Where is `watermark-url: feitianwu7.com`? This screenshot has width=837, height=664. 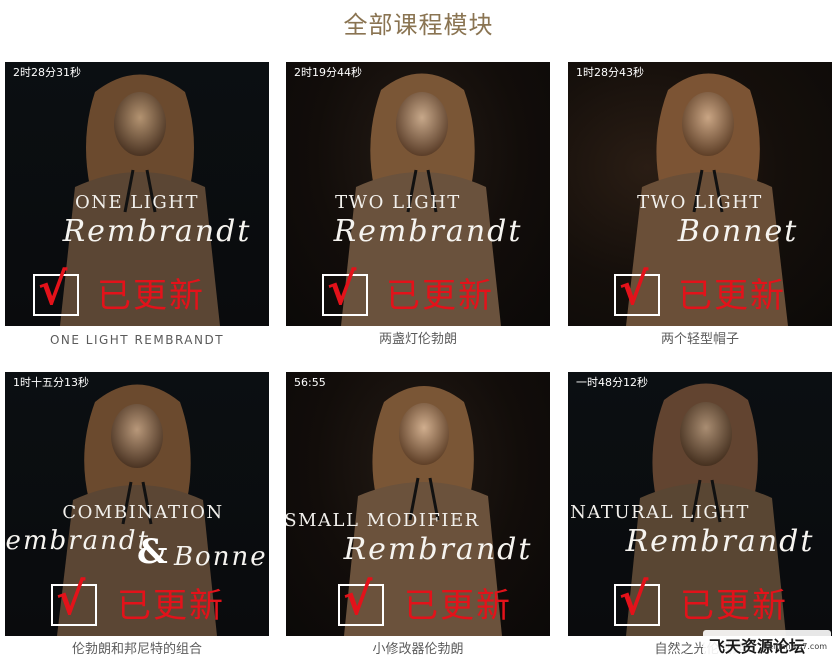 watermark-url: feitianwu7.com is located at coordinates (796, 646).